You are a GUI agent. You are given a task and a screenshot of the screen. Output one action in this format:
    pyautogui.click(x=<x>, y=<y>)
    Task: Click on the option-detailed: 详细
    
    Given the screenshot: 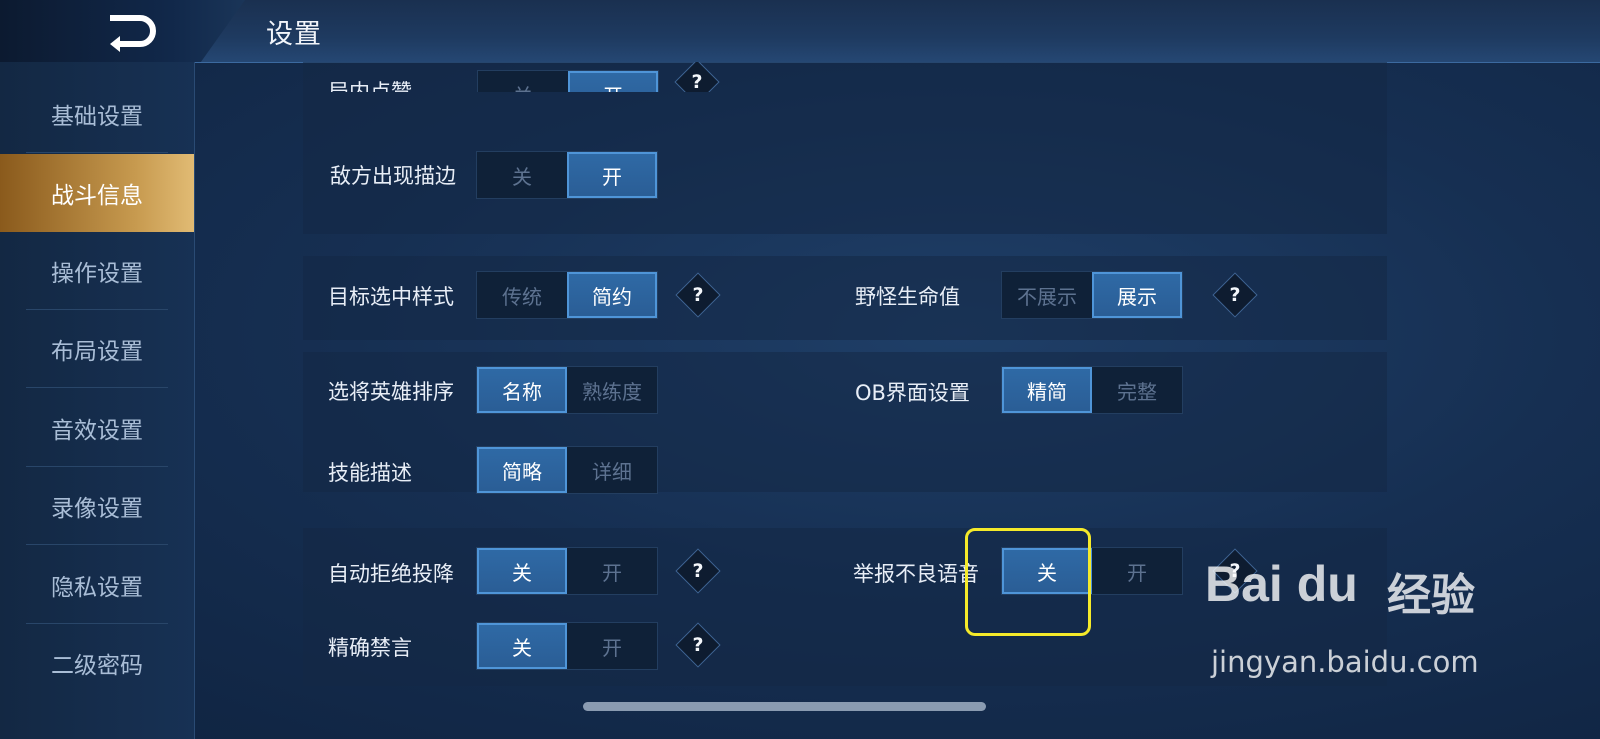 What is the action you would take?
    pyautogui.click(x=612, y=470)
    